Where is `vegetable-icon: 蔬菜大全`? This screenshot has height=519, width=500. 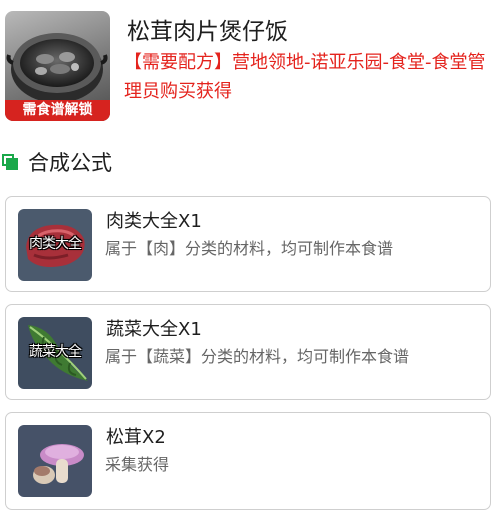 vegetable-icon: 蔬菜大全 is located at coordinates (55, 353).